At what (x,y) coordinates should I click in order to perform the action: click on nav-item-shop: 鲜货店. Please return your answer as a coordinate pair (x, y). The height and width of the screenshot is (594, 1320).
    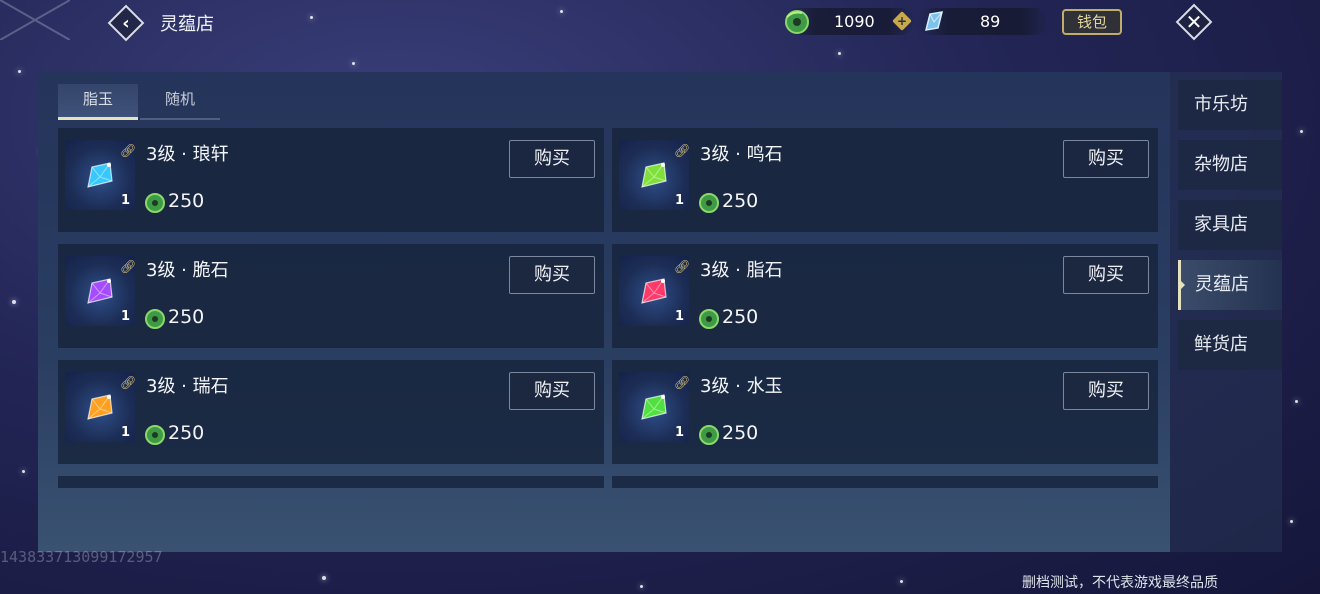
    Looking at the image, I should click on (1230, 345).